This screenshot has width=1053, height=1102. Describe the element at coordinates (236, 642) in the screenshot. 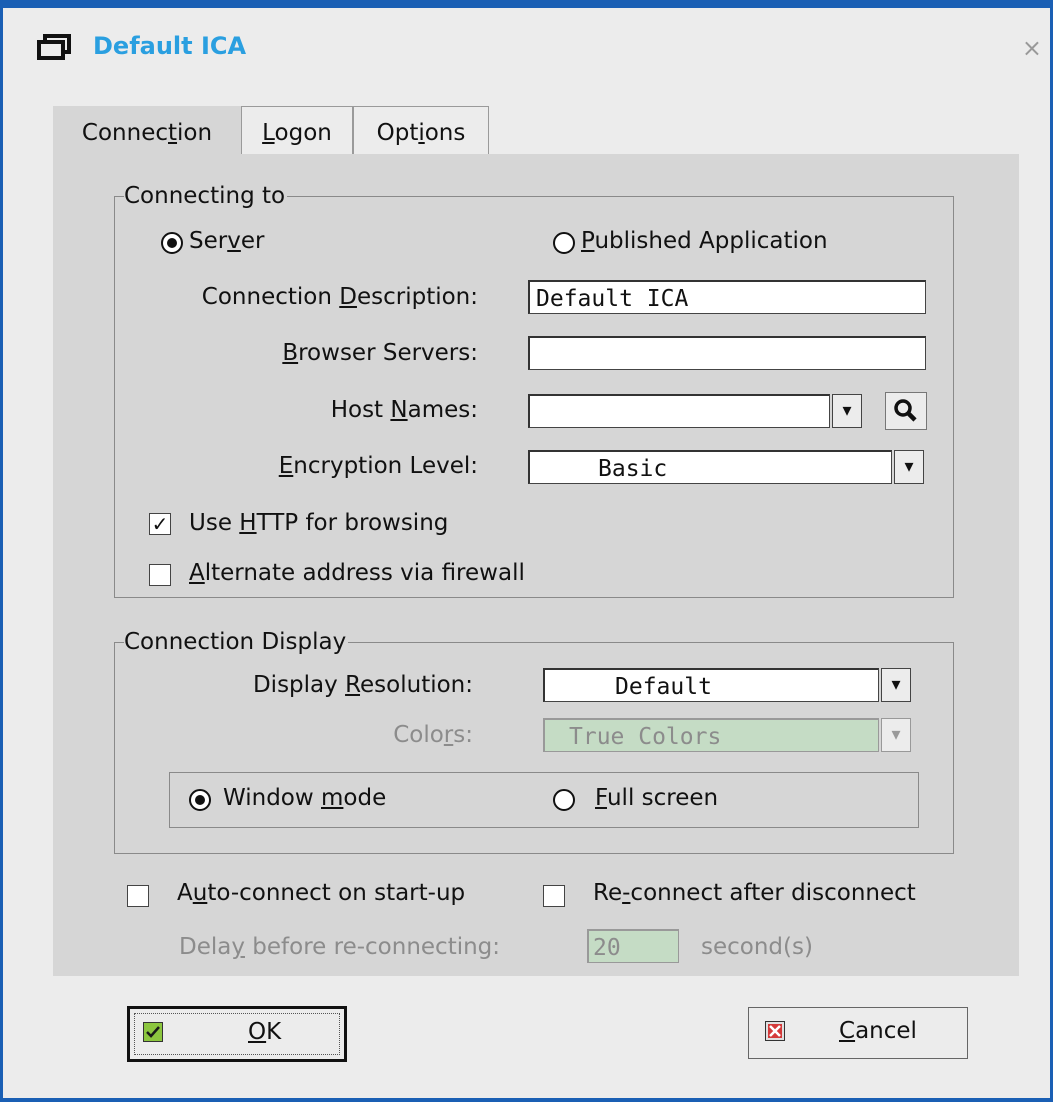

I see `connection-display-legend: Connection Display` at that location.